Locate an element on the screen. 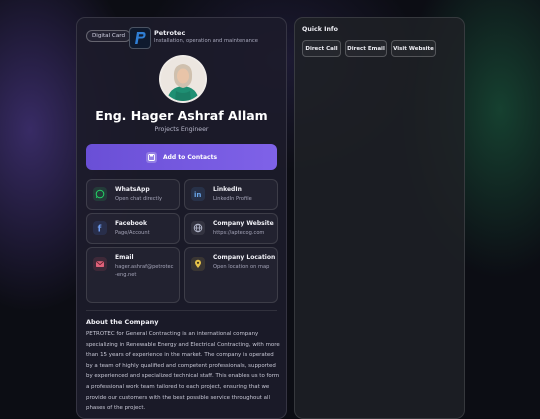 The width and height of the screenshot is (540, 419). whatsapp-icon is located at coordinates (100, 194).